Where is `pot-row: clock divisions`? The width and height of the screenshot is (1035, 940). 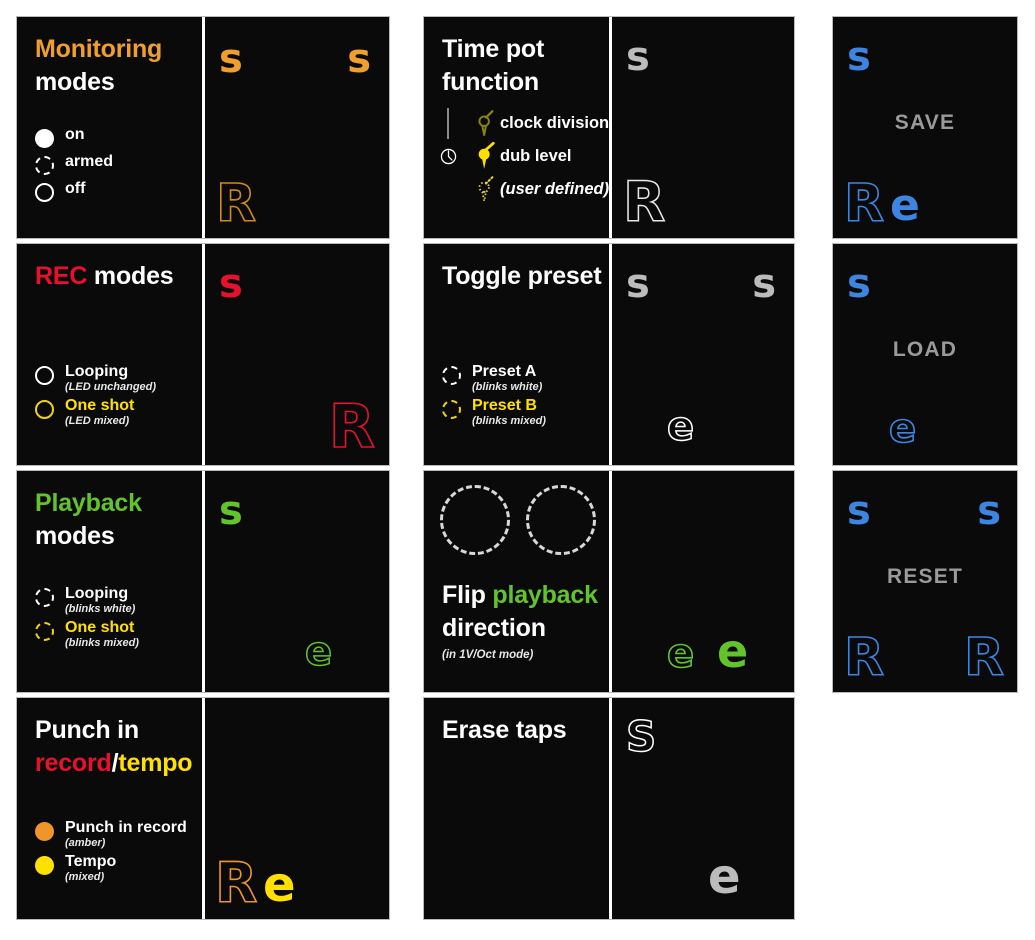 pot-row: clock divisions is located at coordinates (525, 123).